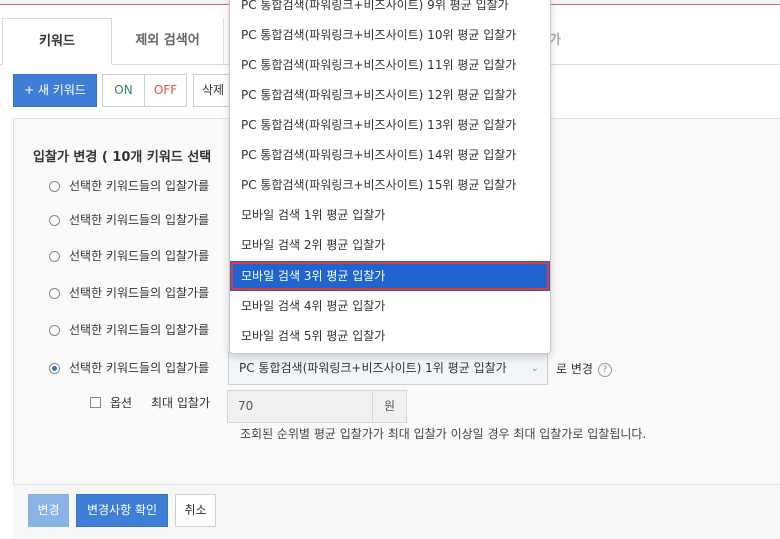  I want to click on help-icon: ?, so click(604, 369).